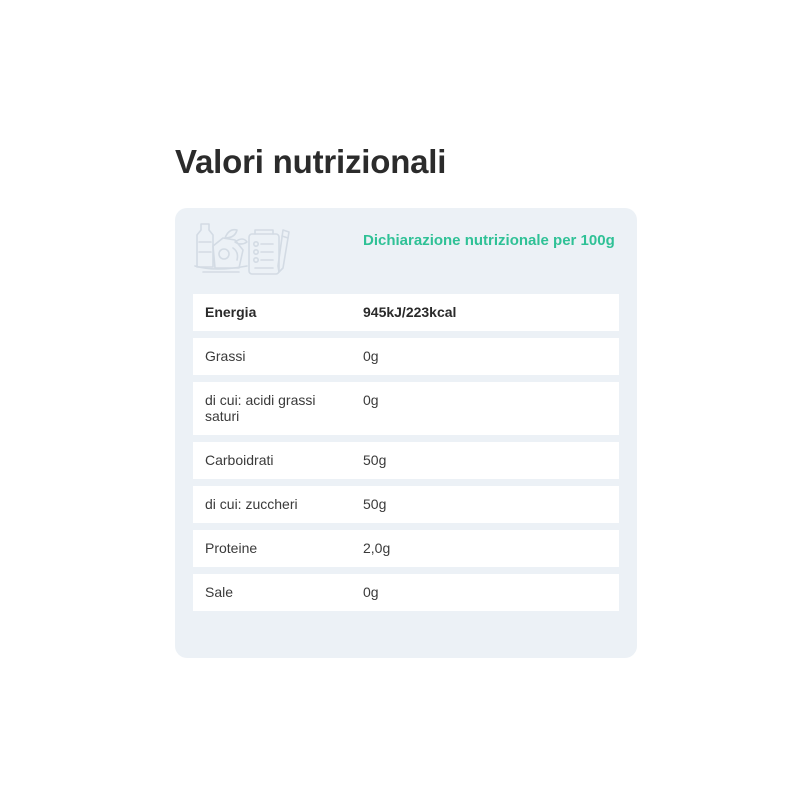 Image resolution: width=800 pixels, height=800 pixels. What do you see at coordinates (484, 312) in the screenshot?
I see `nutrient-value: 945kJ/223kcal` at bounding box center [484, 312].